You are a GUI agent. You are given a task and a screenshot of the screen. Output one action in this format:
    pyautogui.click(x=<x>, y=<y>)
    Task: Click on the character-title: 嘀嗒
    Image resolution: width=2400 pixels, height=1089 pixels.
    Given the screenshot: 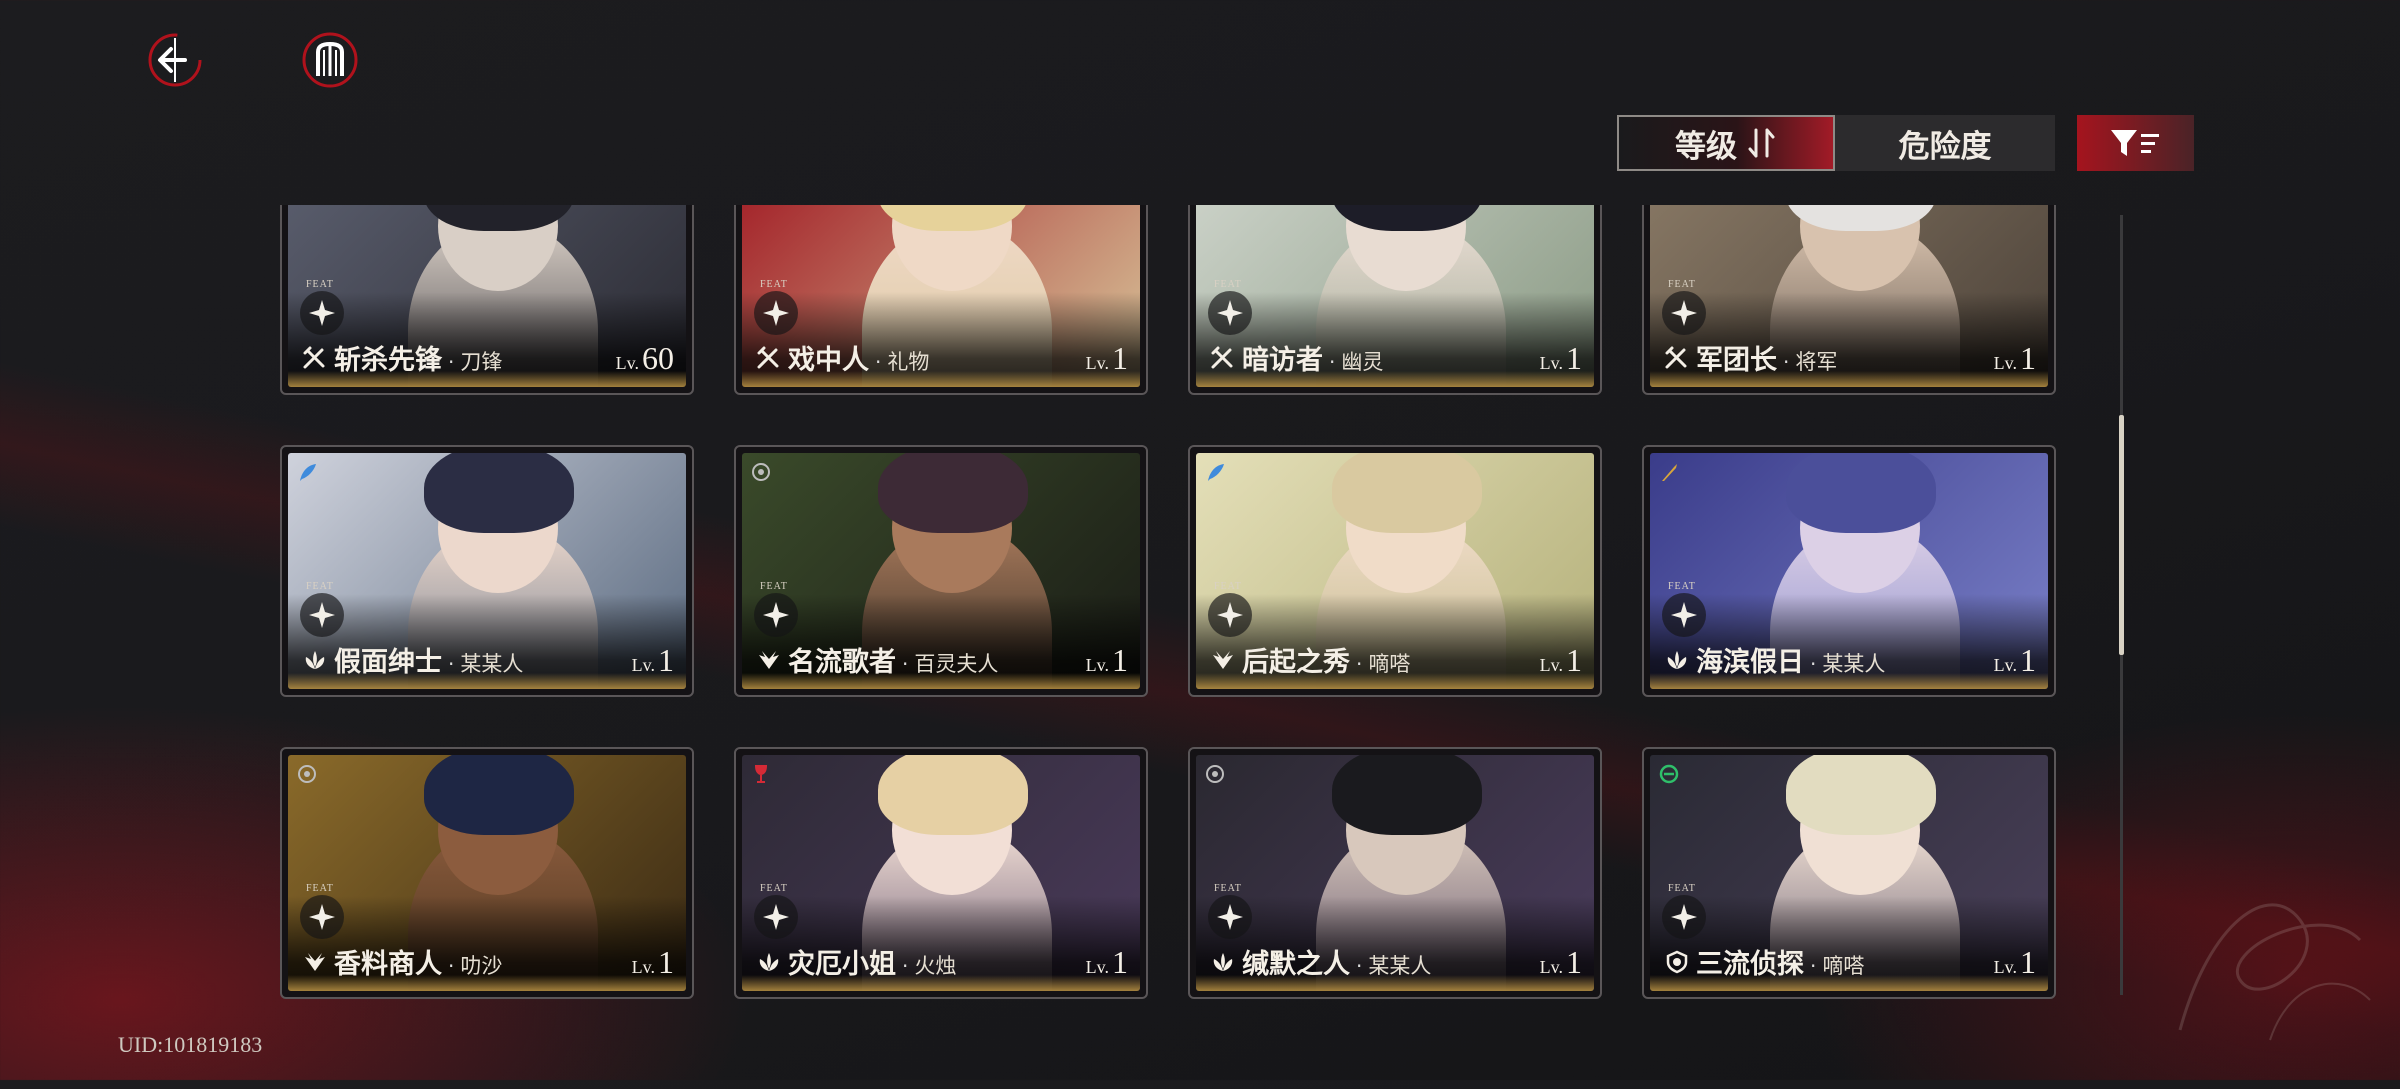 What is the action you would take?
    pyautogui.click(x=1843, y=966)
    